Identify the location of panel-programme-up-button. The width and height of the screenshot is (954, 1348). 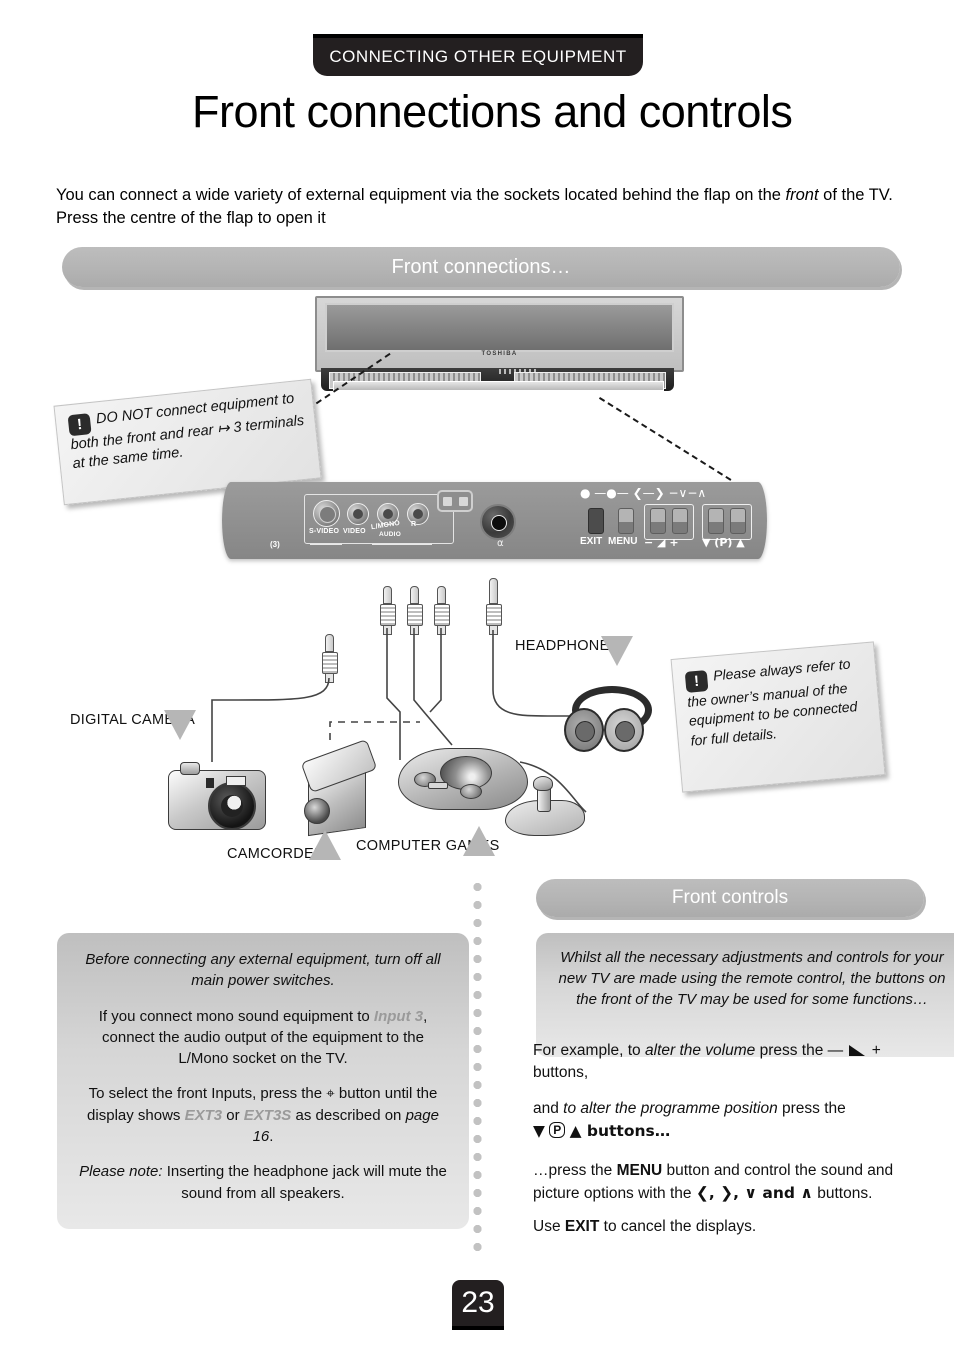
(738, 521).